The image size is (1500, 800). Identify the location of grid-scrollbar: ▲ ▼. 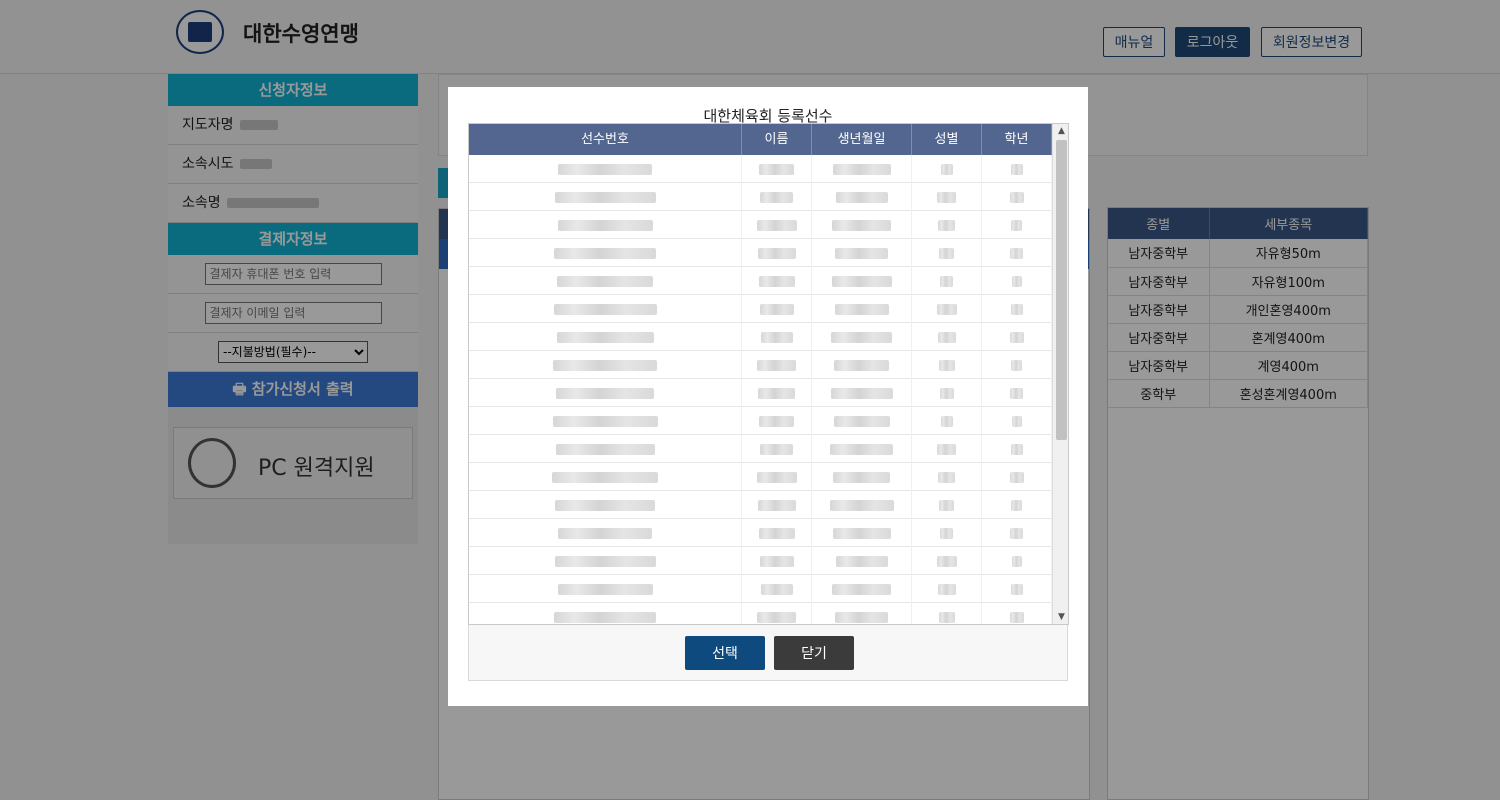
(1060, 374).